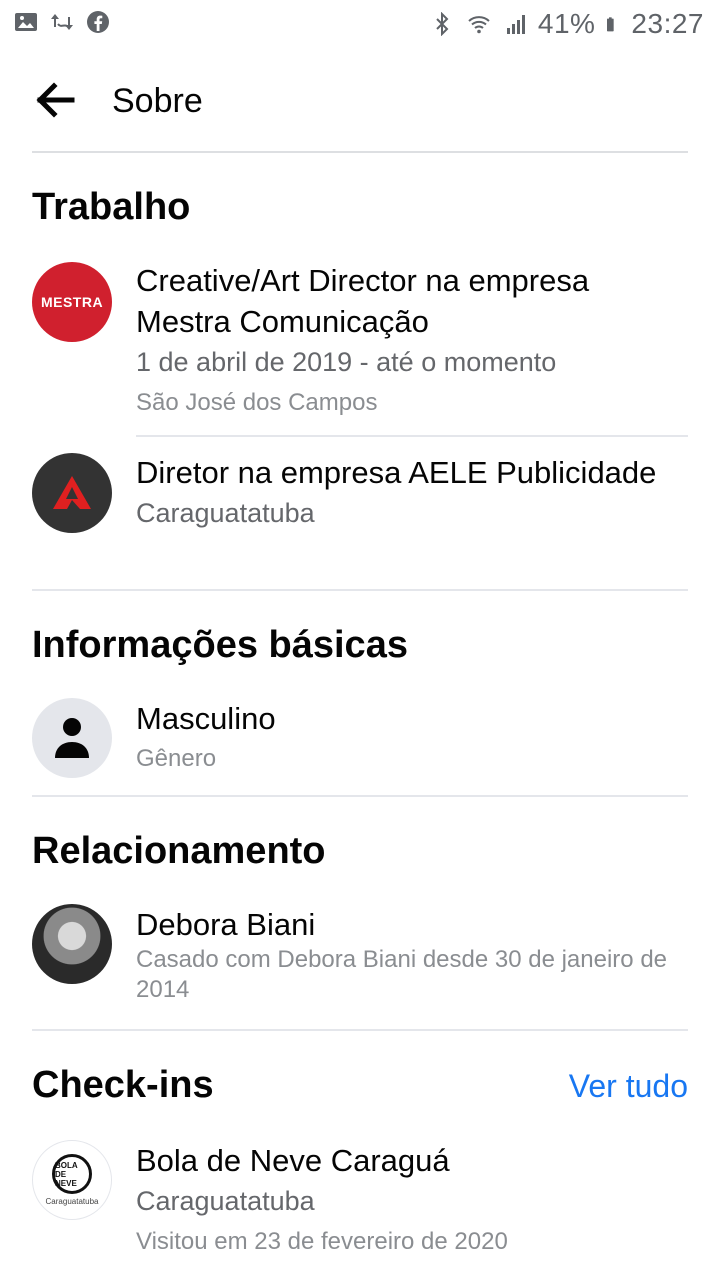 The height and width of the screenshot is (1280, 720). What do you see at coordinates (72, 944) in the screenshot?
I see `partner-avatar` at bounding box center [72, 944].